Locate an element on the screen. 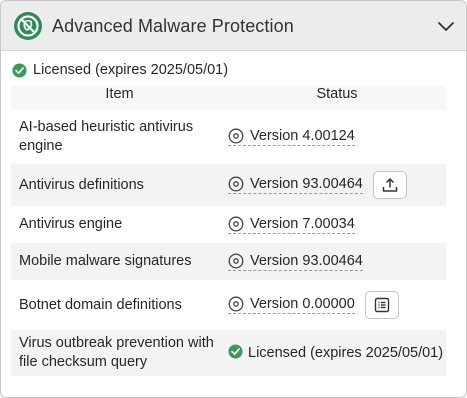 This screenshot has height=398, width=467. item-cell: Mobile malware signatures is located at coordinates (119, 261).